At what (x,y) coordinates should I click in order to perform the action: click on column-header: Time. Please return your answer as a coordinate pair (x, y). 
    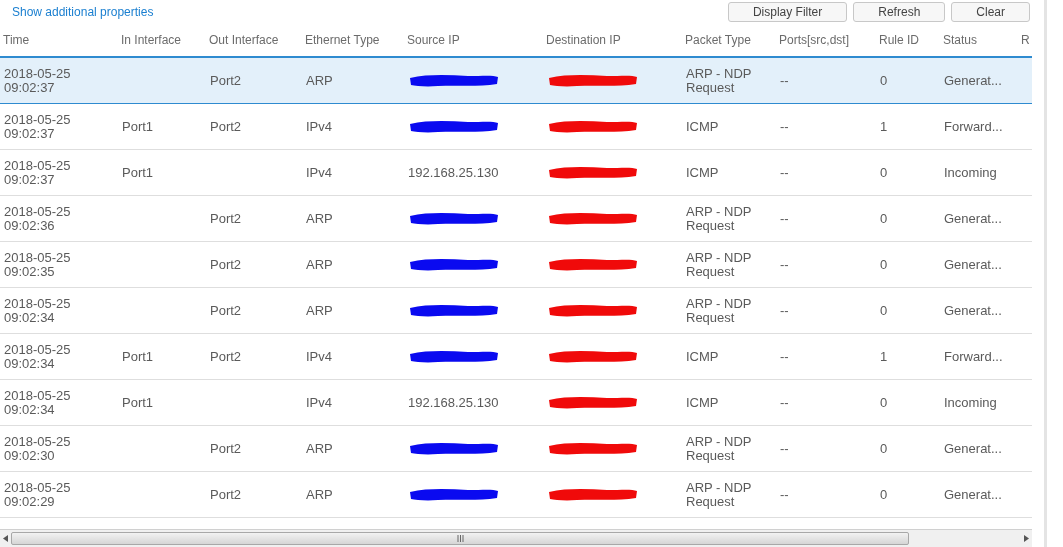
    Looking at the image, I should click on (16, 40).